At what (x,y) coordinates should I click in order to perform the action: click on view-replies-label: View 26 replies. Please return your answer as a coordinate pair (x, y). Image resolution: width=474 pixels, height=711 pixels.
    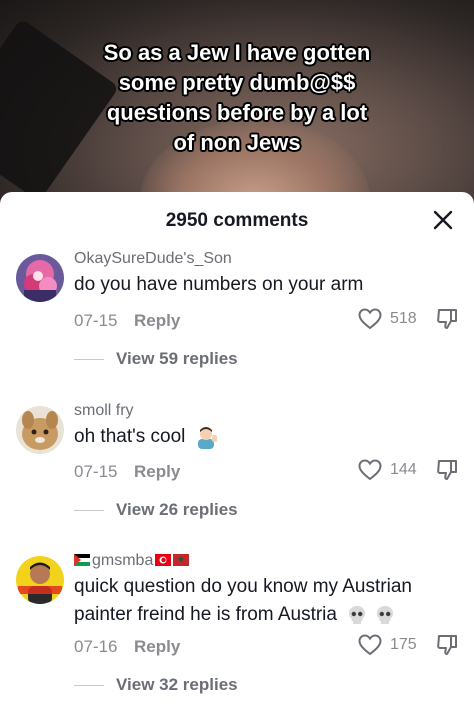
    Looking at the image, I should click on (177, 509).